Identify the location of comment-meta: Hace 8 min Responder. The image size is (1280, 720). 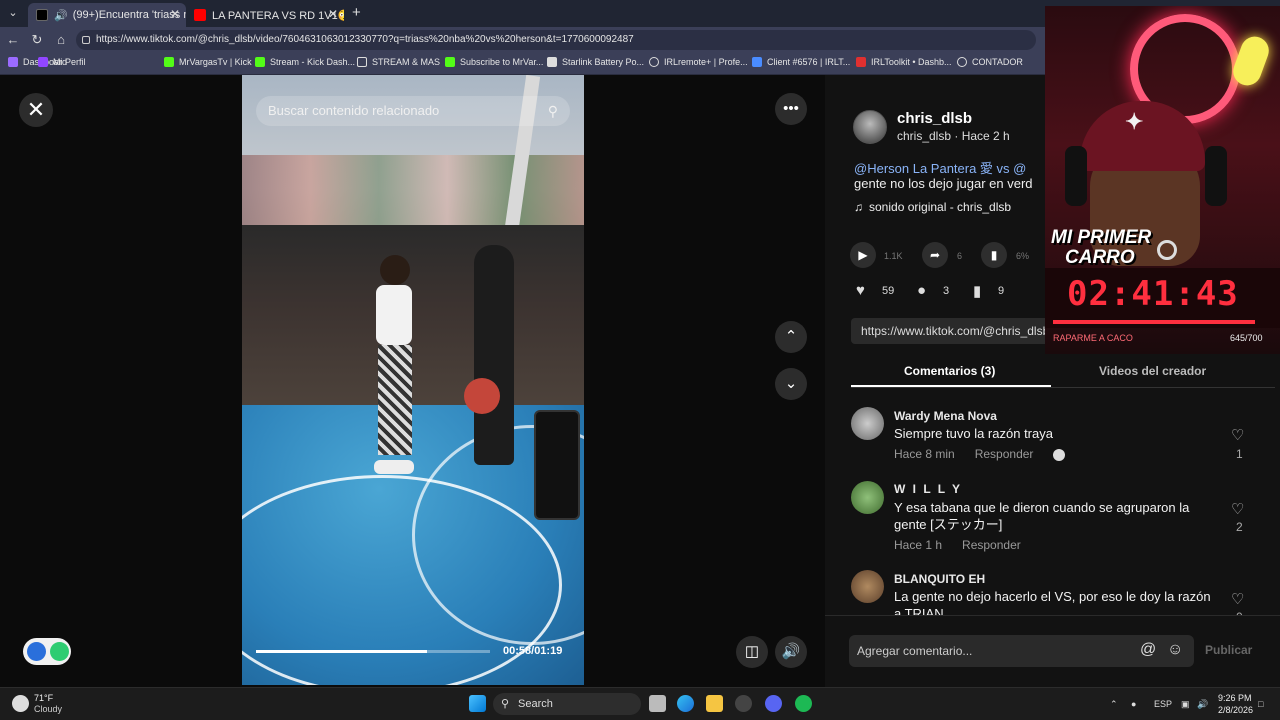
(989, 454).